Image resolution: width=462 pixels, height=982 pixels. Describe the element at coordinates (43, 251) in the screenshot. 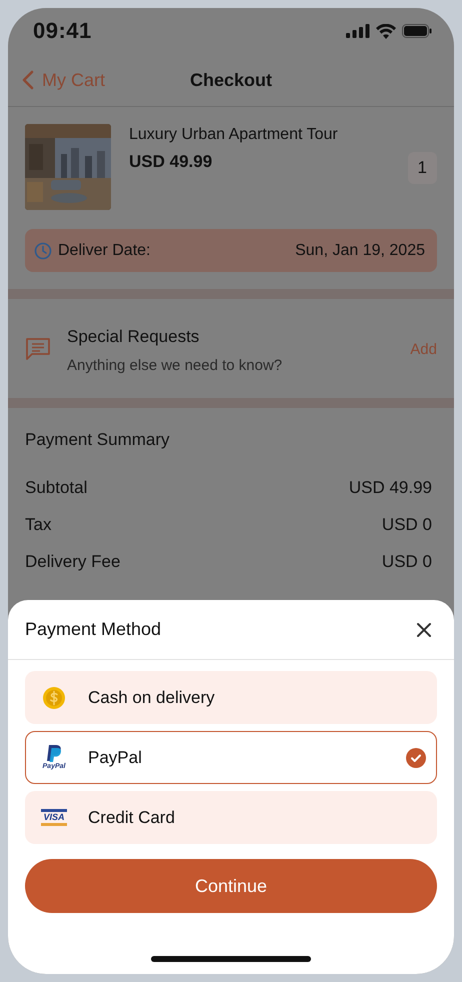

I see `clock-icon` at that location.